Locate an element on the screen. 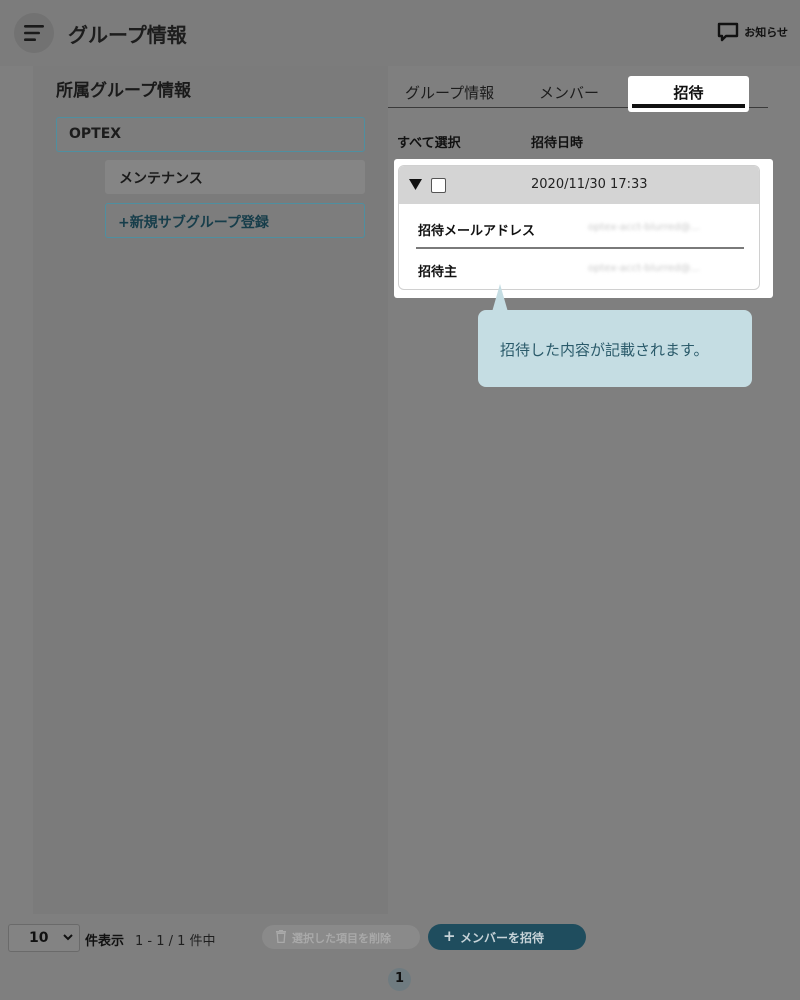 This screenshot has width=800, height=1000. notice-label: お知らせ is located at coordinates (766, 32).